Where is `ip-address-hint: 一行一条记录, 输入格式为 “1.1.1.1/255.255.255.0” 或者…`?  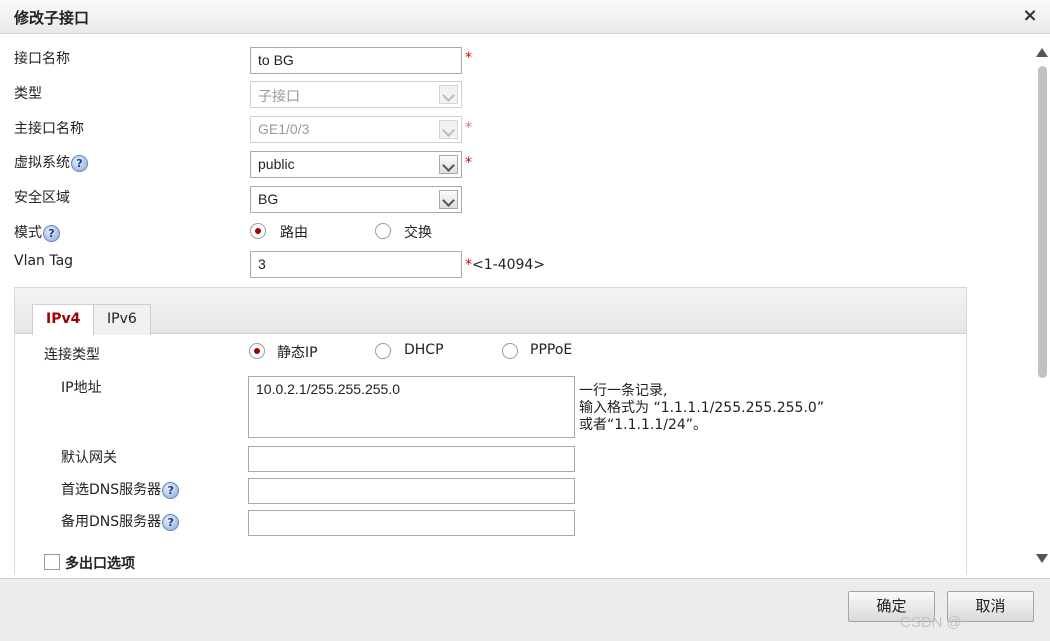 ip-address-hint: 一行一条记录, 输入格式为 “1.1.1.1/255.255.255.0” 或者… is located at coordinates (701, 408).